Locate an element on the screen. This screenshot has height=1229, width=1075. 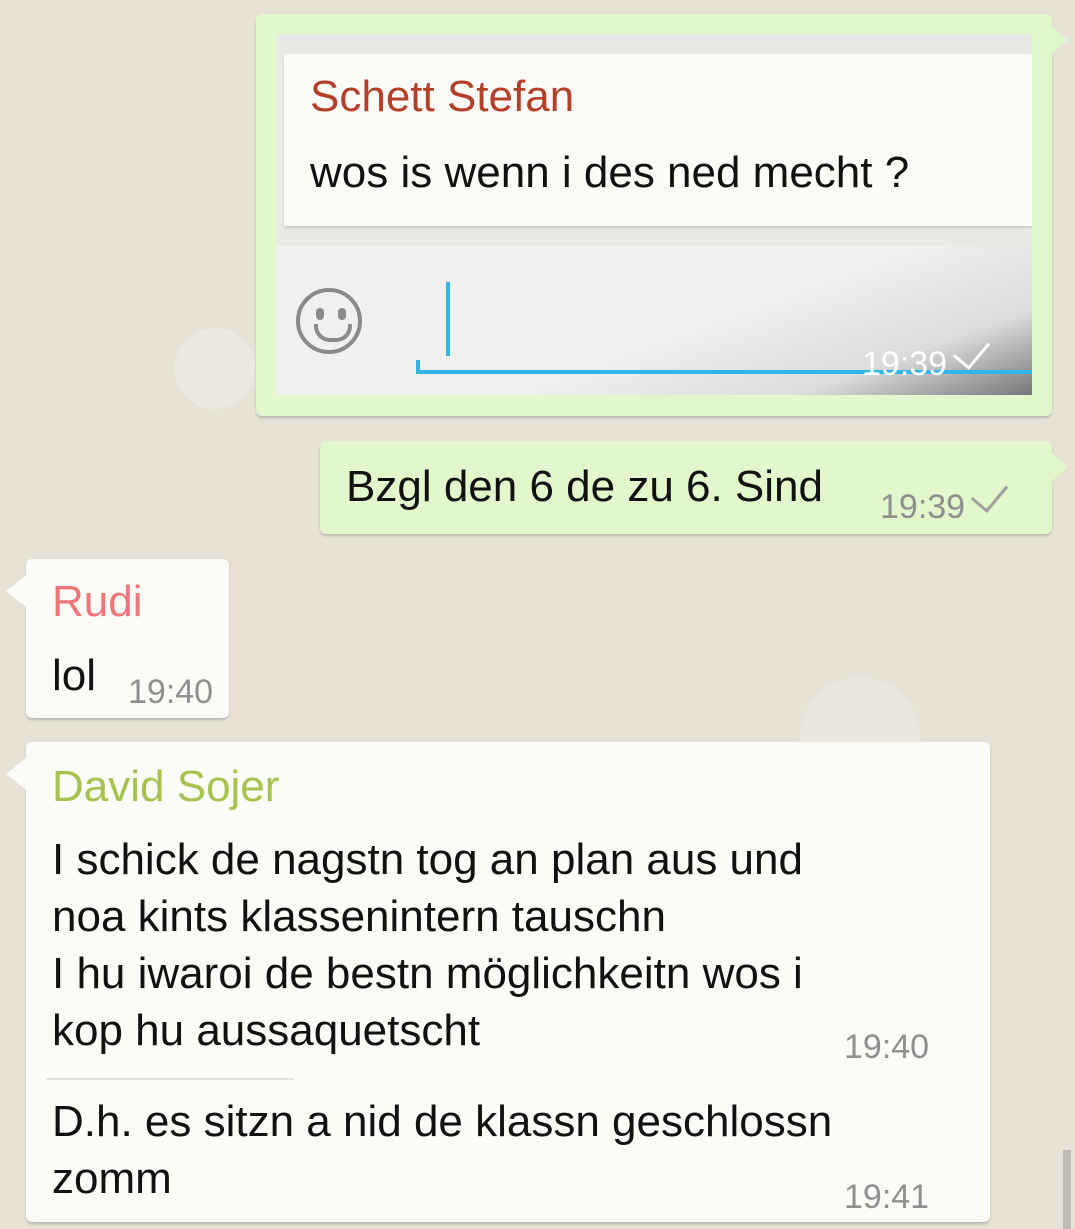
message-line: D.h. es sitzn a nid de klassn geschlossn is located at coordinates (442, 1121).